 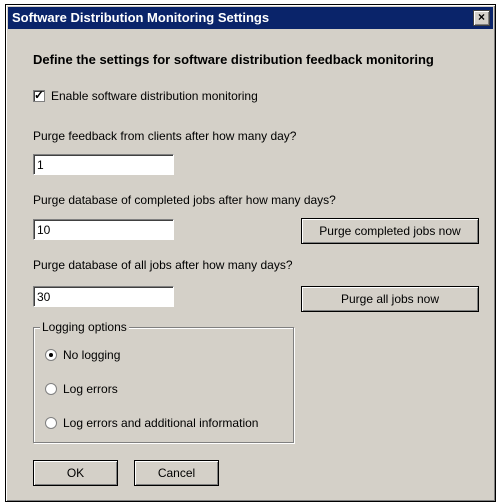 I want to click on radio-selected-dot, so click(x=51, y=355).